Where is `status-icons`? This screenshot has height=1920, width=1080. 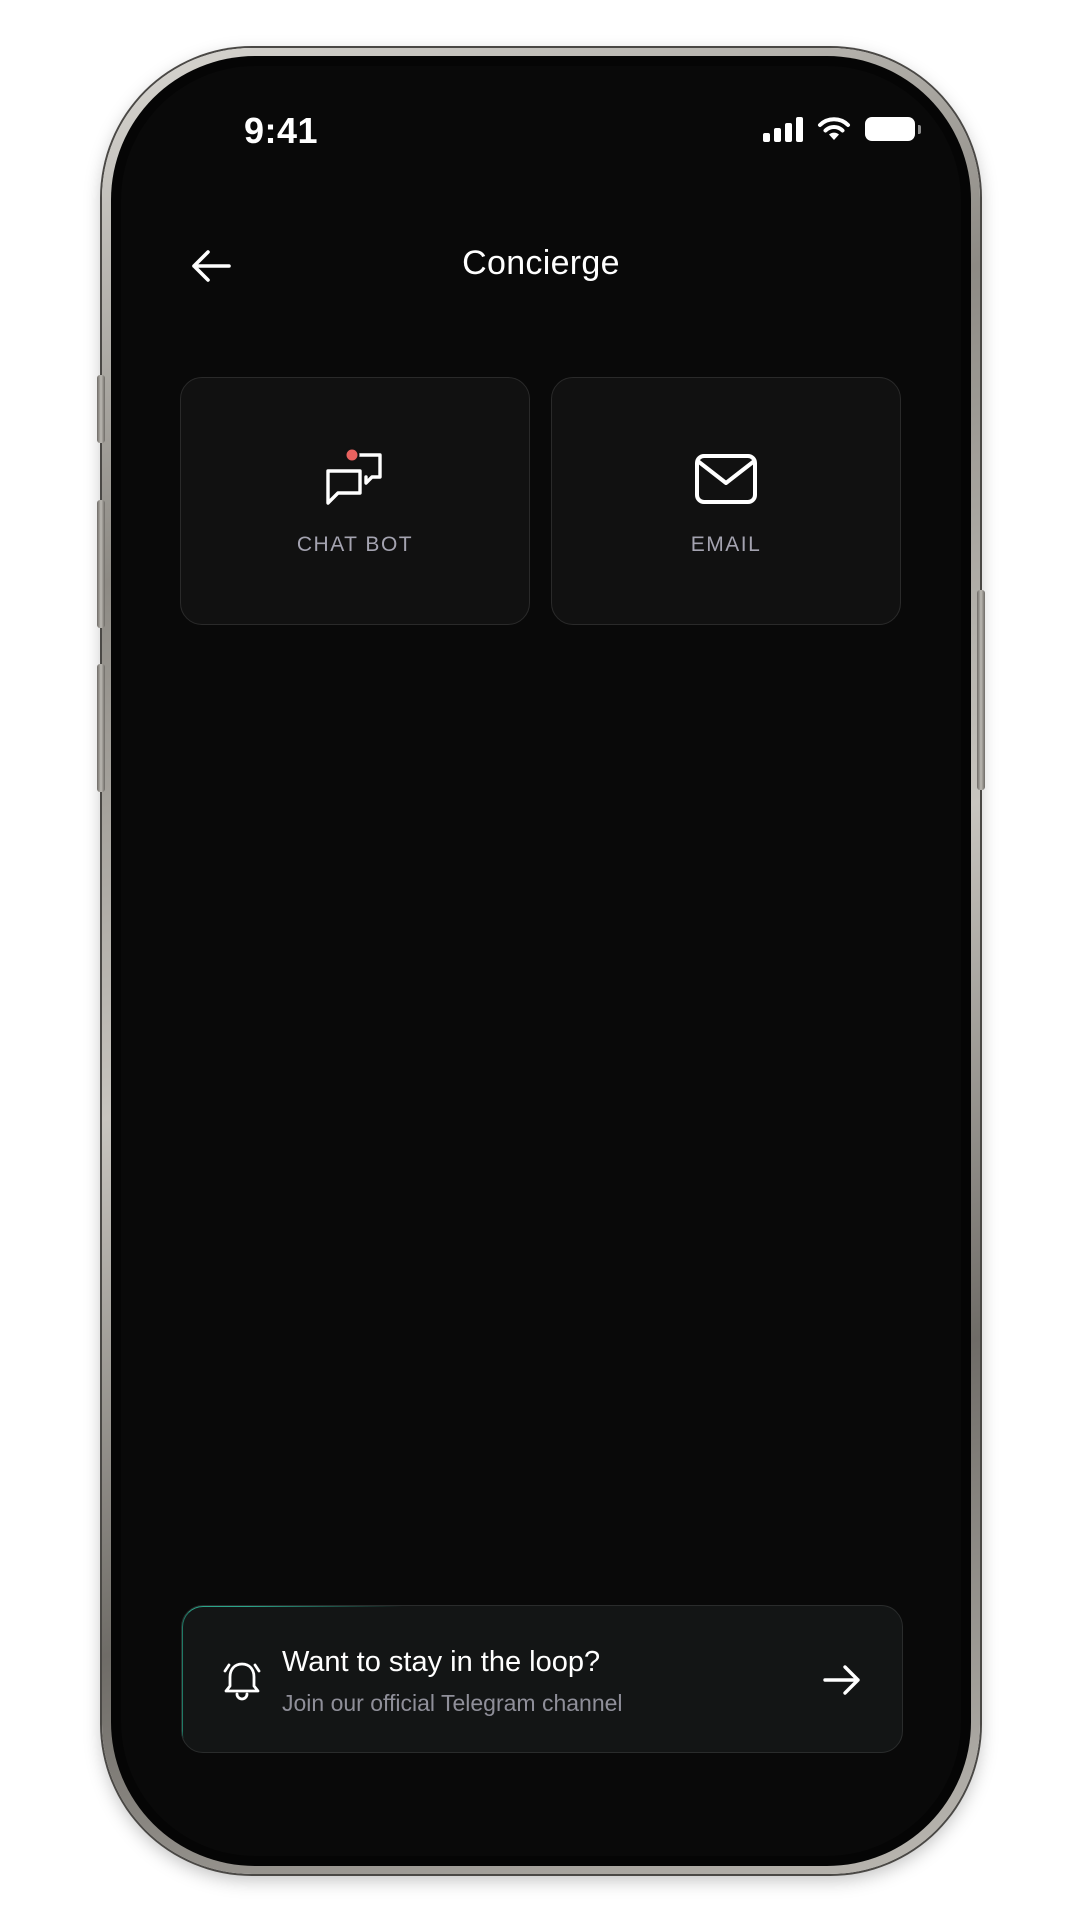 status-icons is located at coordinates (842, 129).